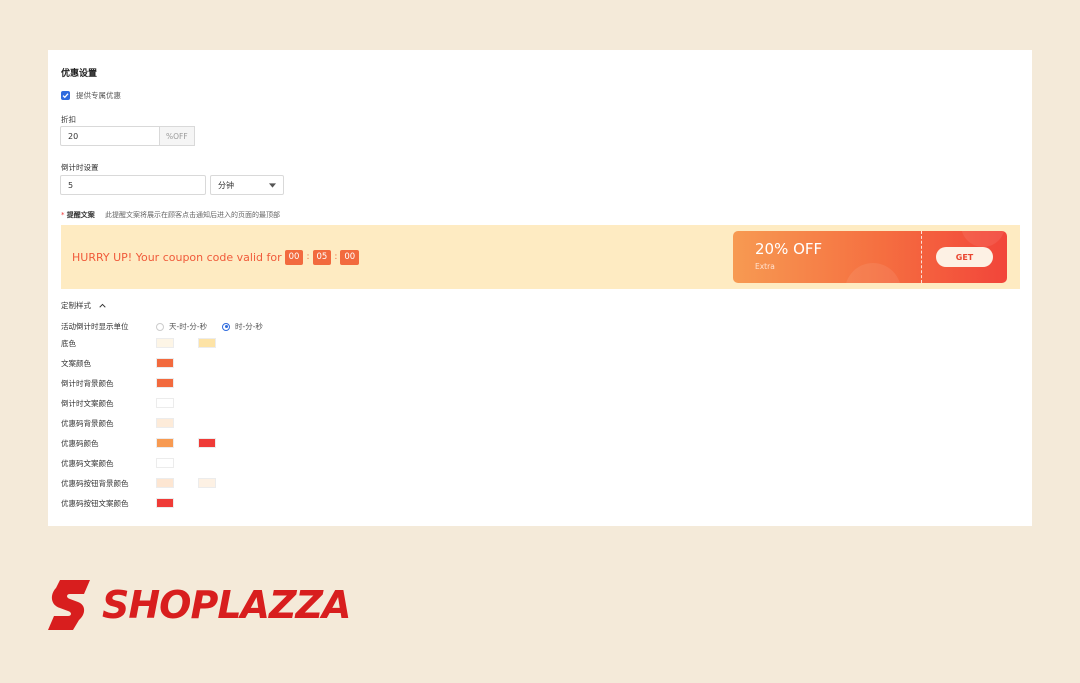  What do you see at coordinates (226, 605) in the screenshot?
I see `brand-name: SHOPLAZZA` at bounding box center [226, 605].